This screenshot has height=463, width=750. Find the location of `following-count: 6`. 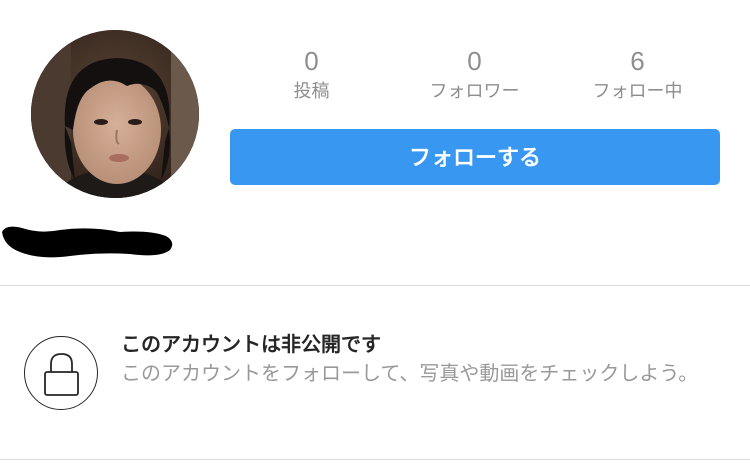

following-count: 6 is located at coordinates (637, 61).